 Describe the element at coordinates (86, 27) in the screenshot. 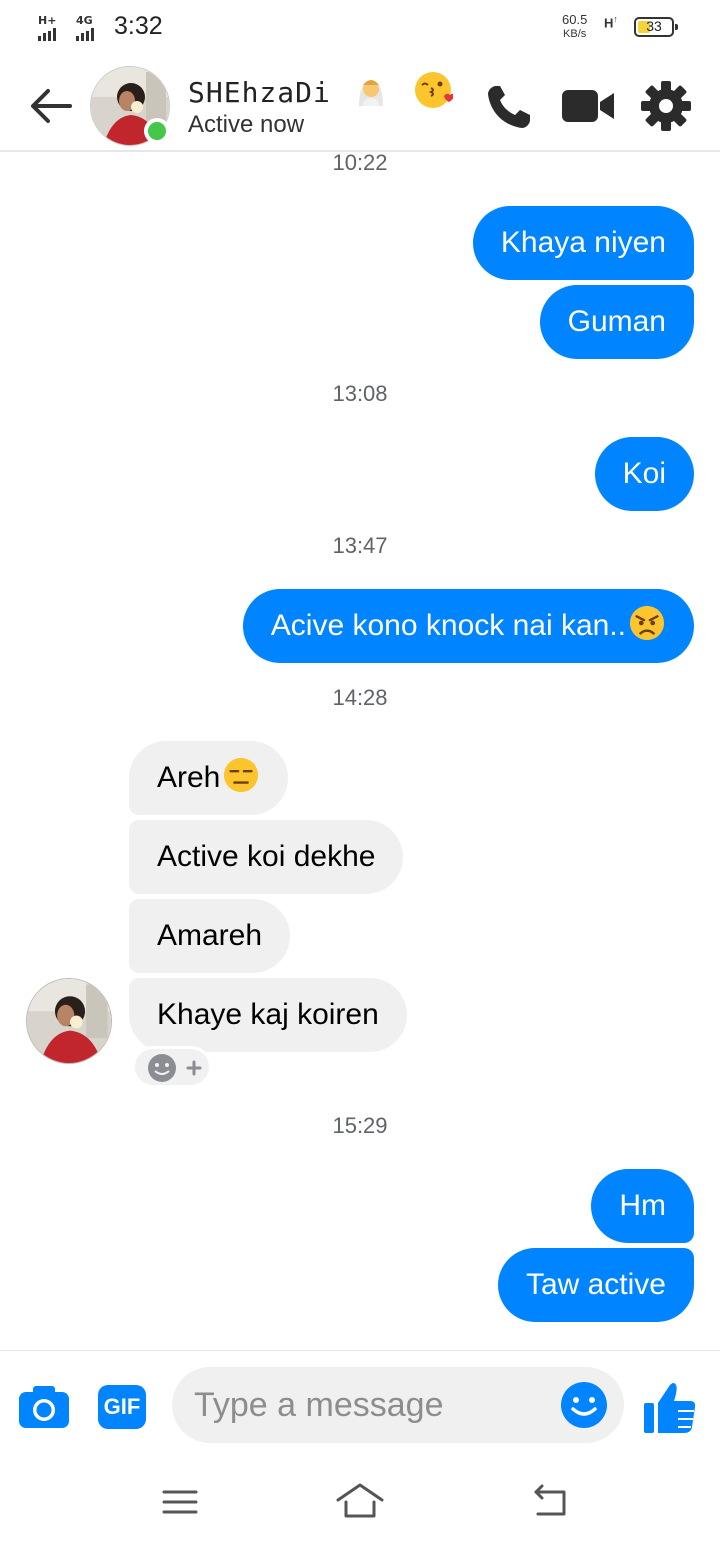

I see `signal-2-icon: 4G` at that location.